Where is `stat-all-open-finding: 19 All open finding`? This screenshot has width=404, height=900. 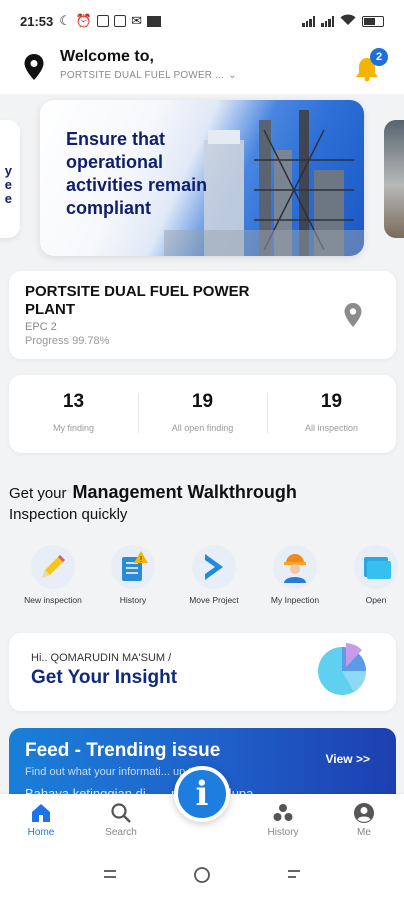
stat-all-open-finding: 19 All open finding is located at coordinates (202, 414).